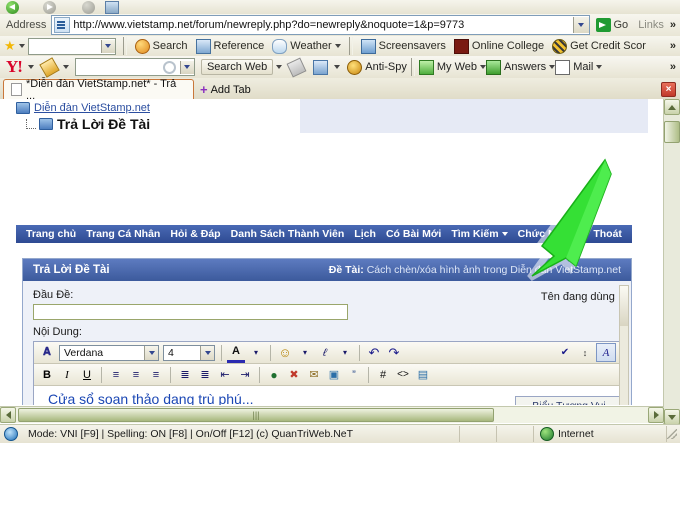 The height and width of the screenshot is (510, 680). I want to click on line-spacing-icon: ↕, so click(585, 352).